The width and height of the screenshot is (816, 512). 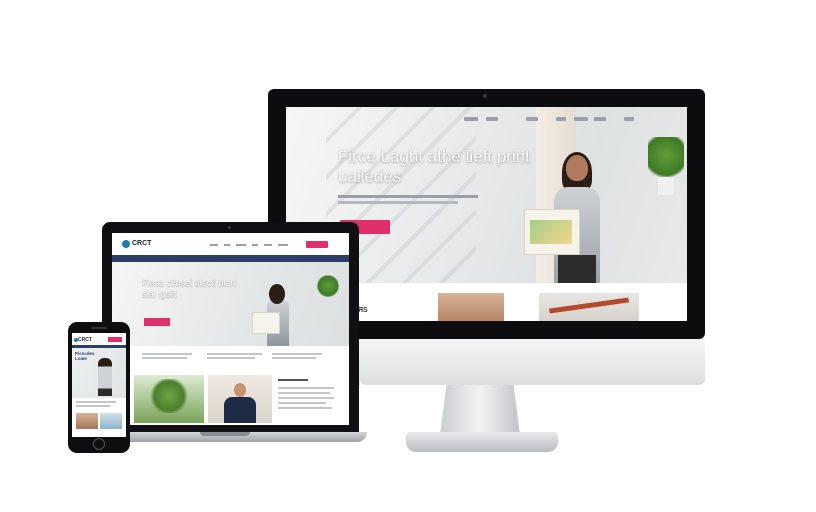 I want to click on laptop-hero-title: Fiece ctiosel etecfl blert sial tgsiit, so click(x=189, y=288).